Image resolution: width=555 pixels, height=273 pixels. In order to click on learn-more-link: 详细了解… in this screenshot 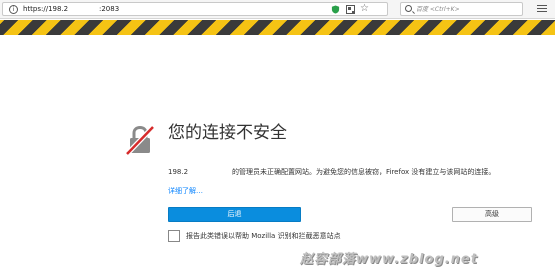, I will do `click(185, 191)`.